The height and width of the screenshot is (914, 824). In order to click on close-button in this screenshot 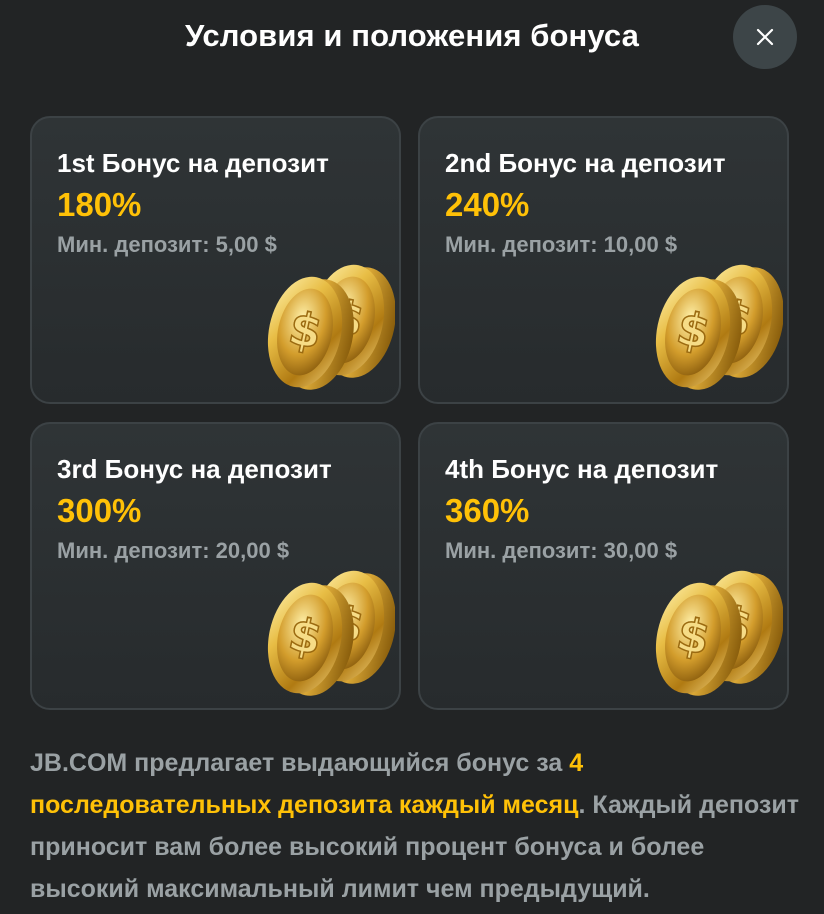, I will do `click(765, 37)`.